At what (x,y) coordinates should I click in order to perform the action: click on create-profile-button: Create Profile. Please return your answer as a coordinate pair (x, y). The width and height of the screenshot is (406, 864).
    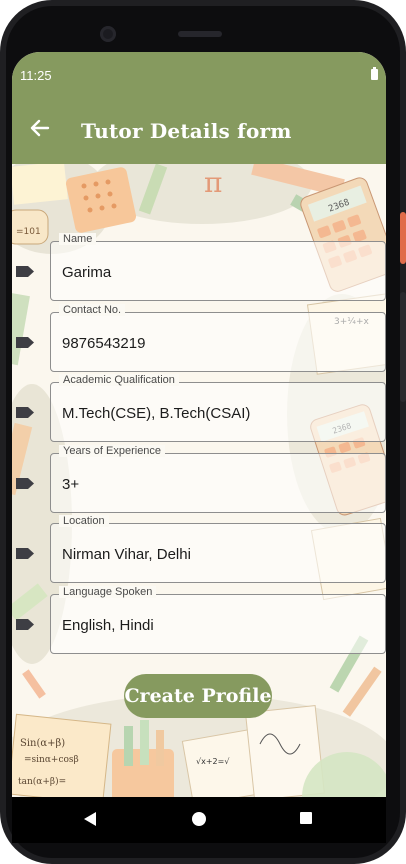
    Looking at the image, I should click on (198, 696).